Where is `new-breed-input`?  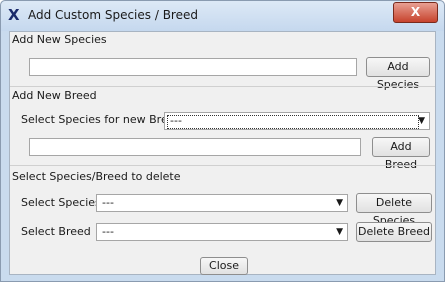 new-breed-input is located at coordinates (195, 147).